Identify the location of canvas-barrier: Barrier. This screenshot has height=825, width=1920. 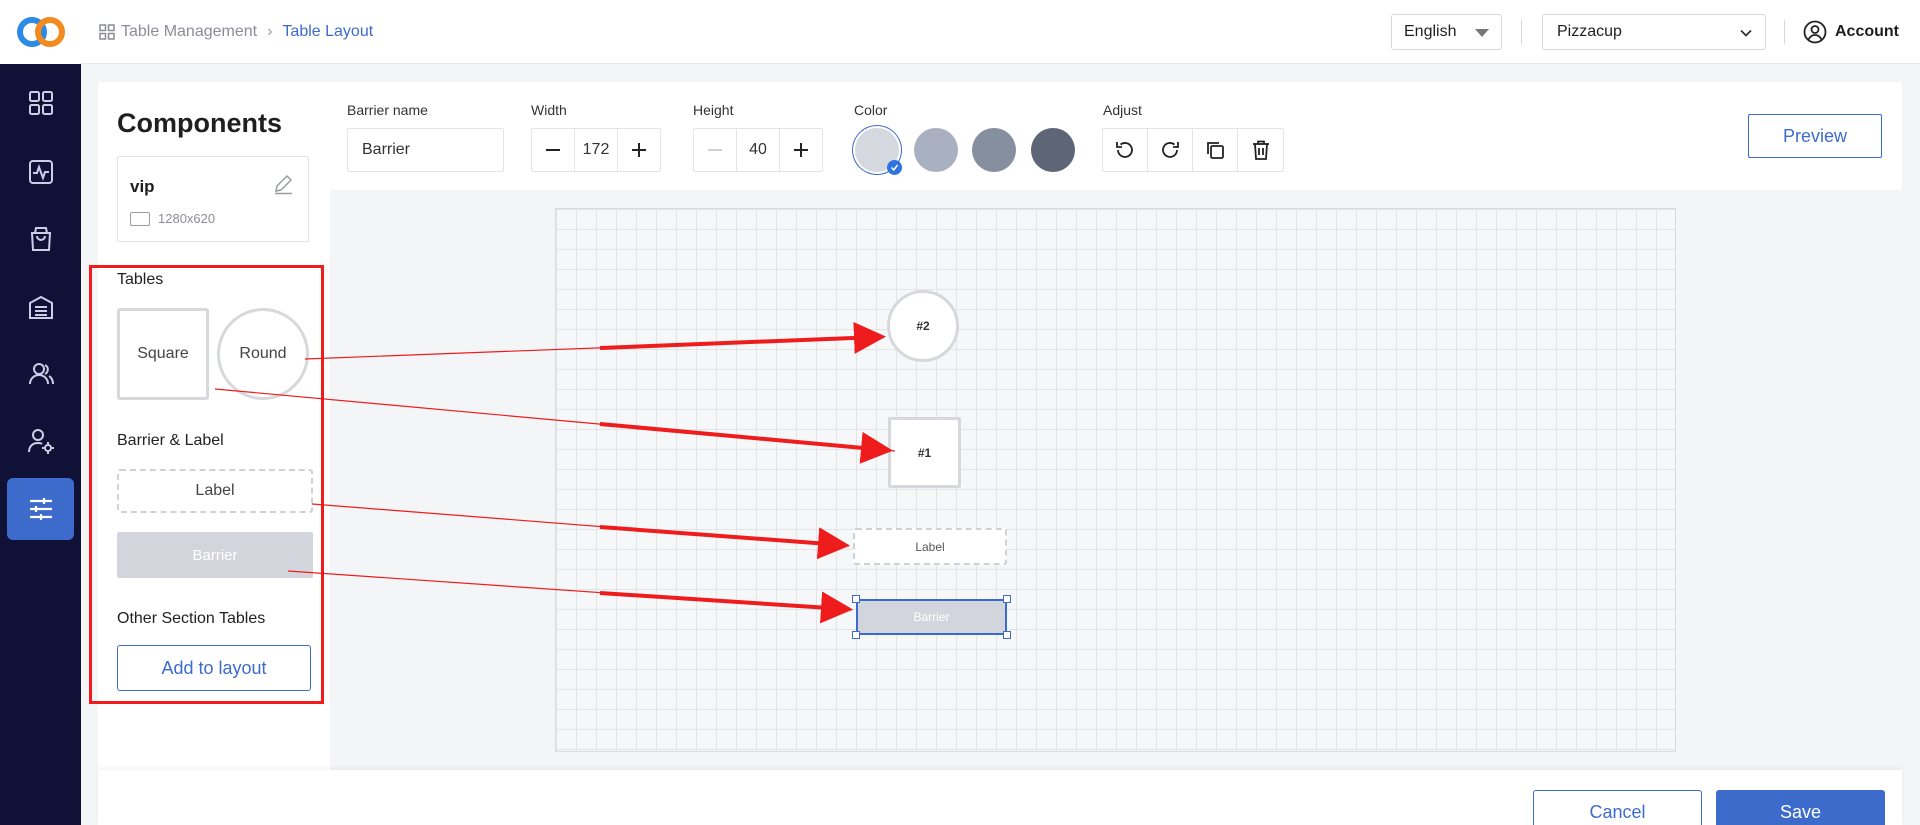
(931, 617).